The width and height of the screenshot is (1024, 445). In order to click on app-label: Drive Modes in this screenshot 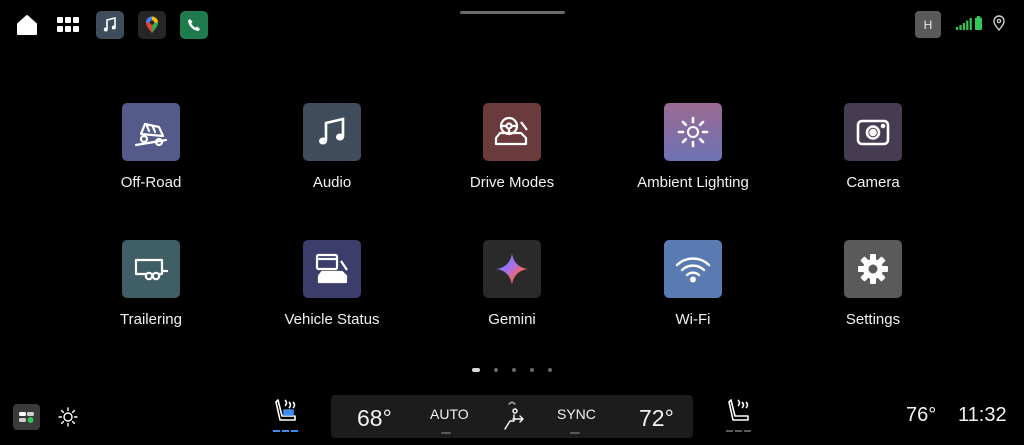, I will do `click(512, 182)`.